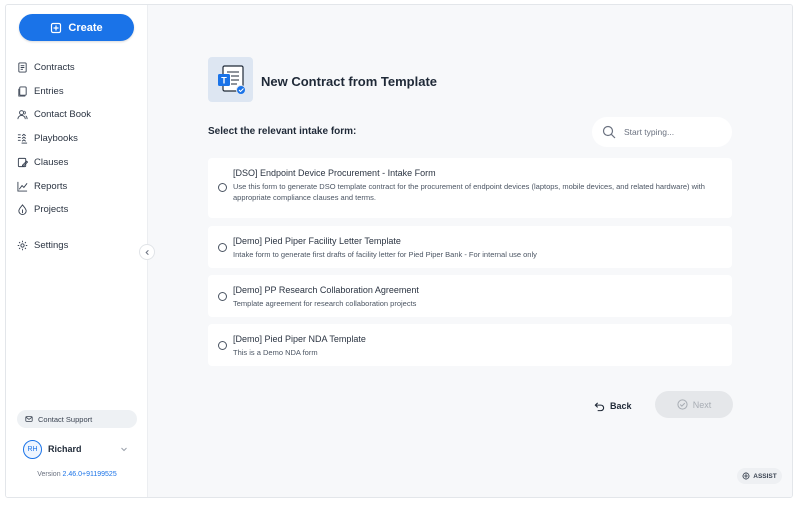 The image size is (800, 505). I want to click on gear-icon, so click(22, 245).